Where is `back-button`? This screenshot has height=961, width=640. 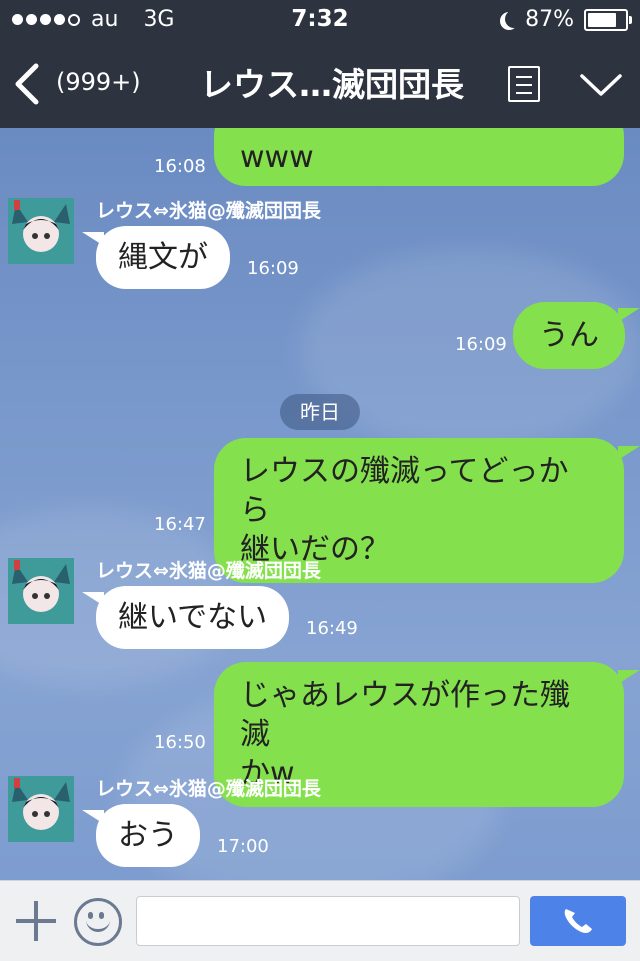 back-button is located at coordinates (32, 84).